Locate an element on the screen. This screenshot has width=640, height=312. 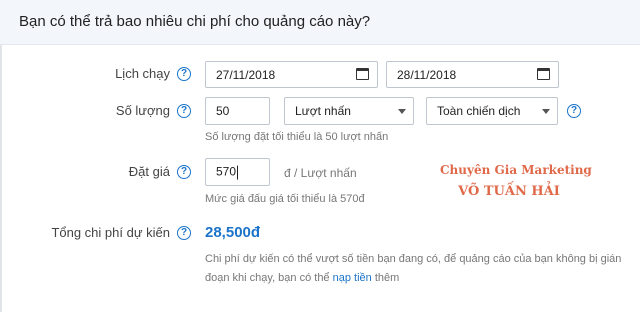
watermark-line2: VÕ TUẤN HẢI is located at coordinates (509, 191).